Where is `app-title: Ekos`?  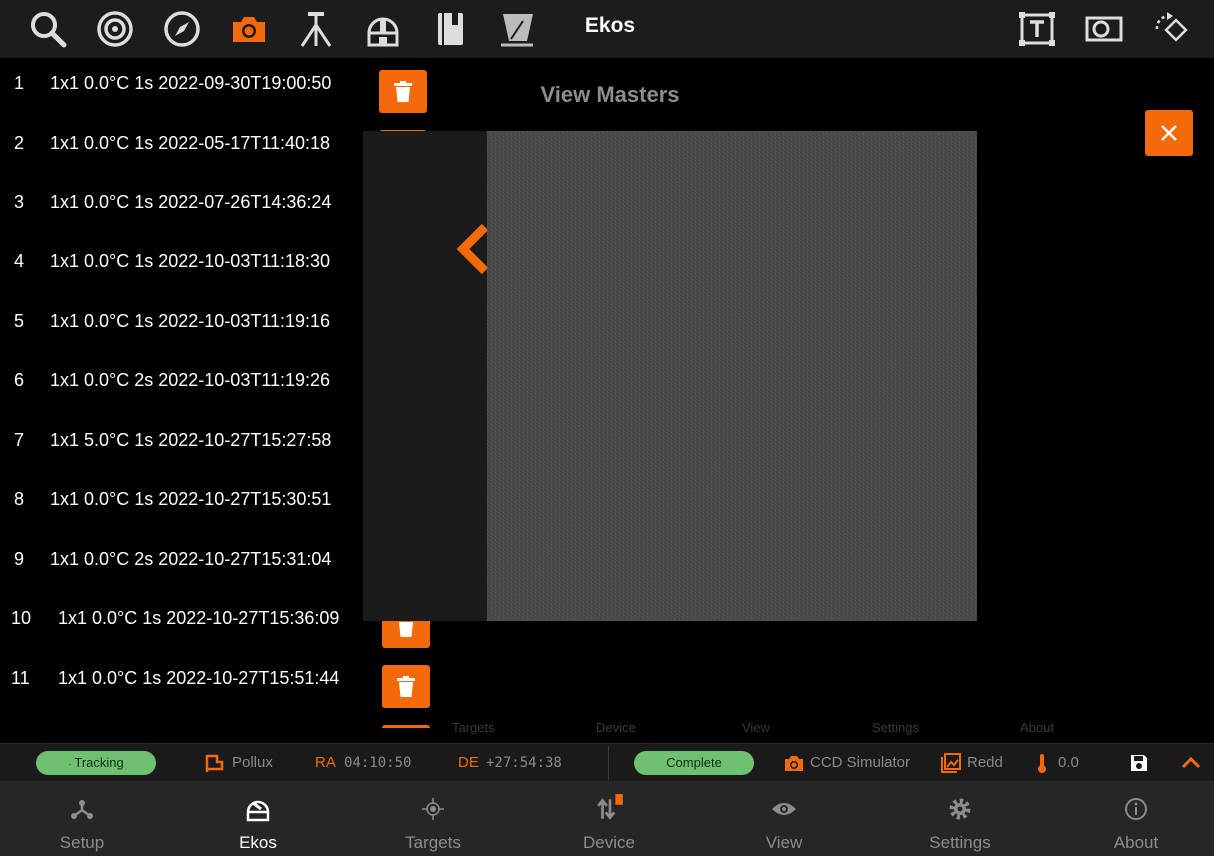
app-title: Ekos is located at coordinates (610, 25).